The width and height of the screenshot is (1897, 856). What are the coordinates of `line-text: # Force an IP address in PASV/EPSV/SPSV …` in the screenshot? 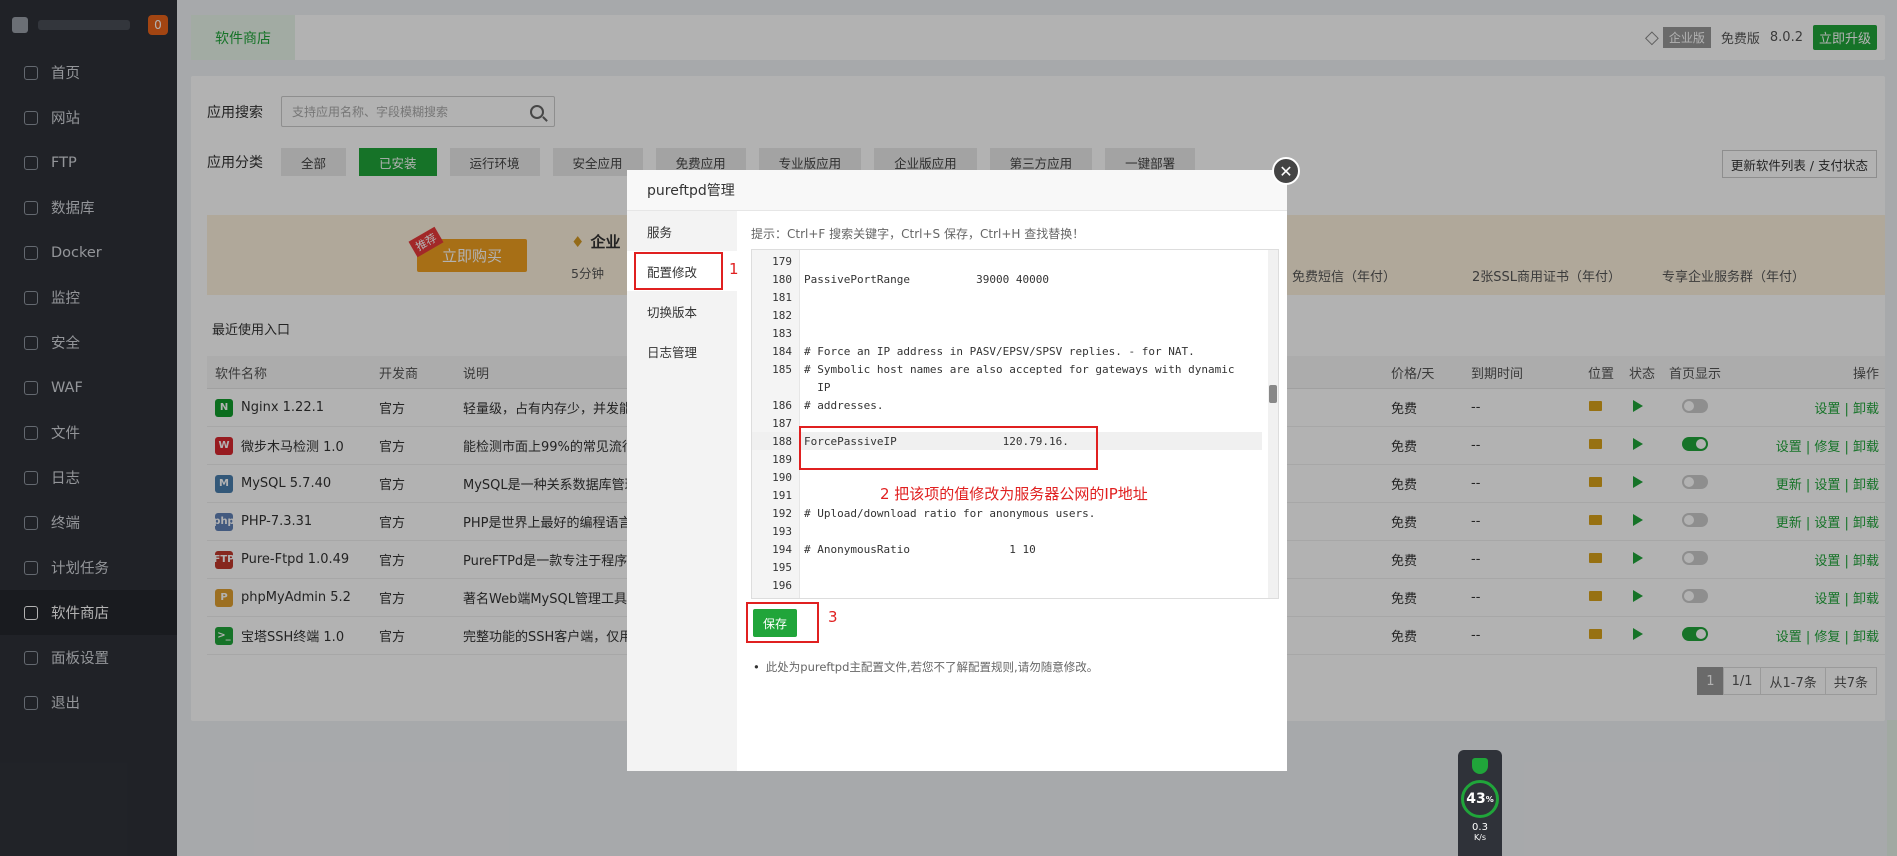 It's located at (999, 351).